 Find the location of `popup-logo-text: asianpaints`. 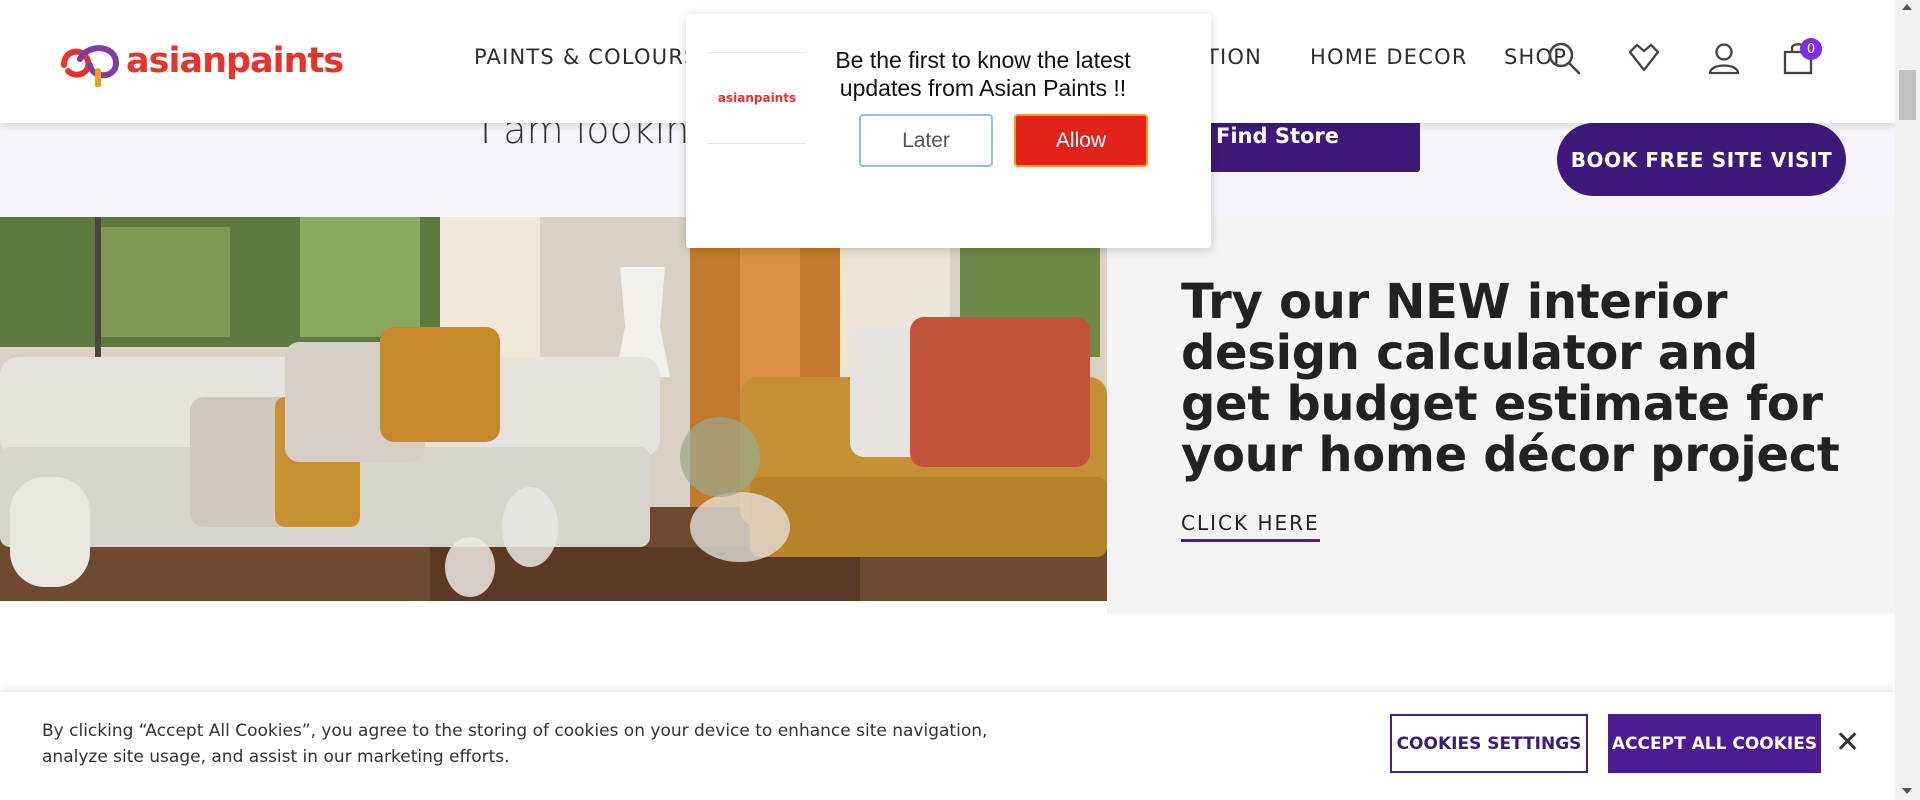

popup-logo-text: asianpaints is located at coordinates (757, 98).